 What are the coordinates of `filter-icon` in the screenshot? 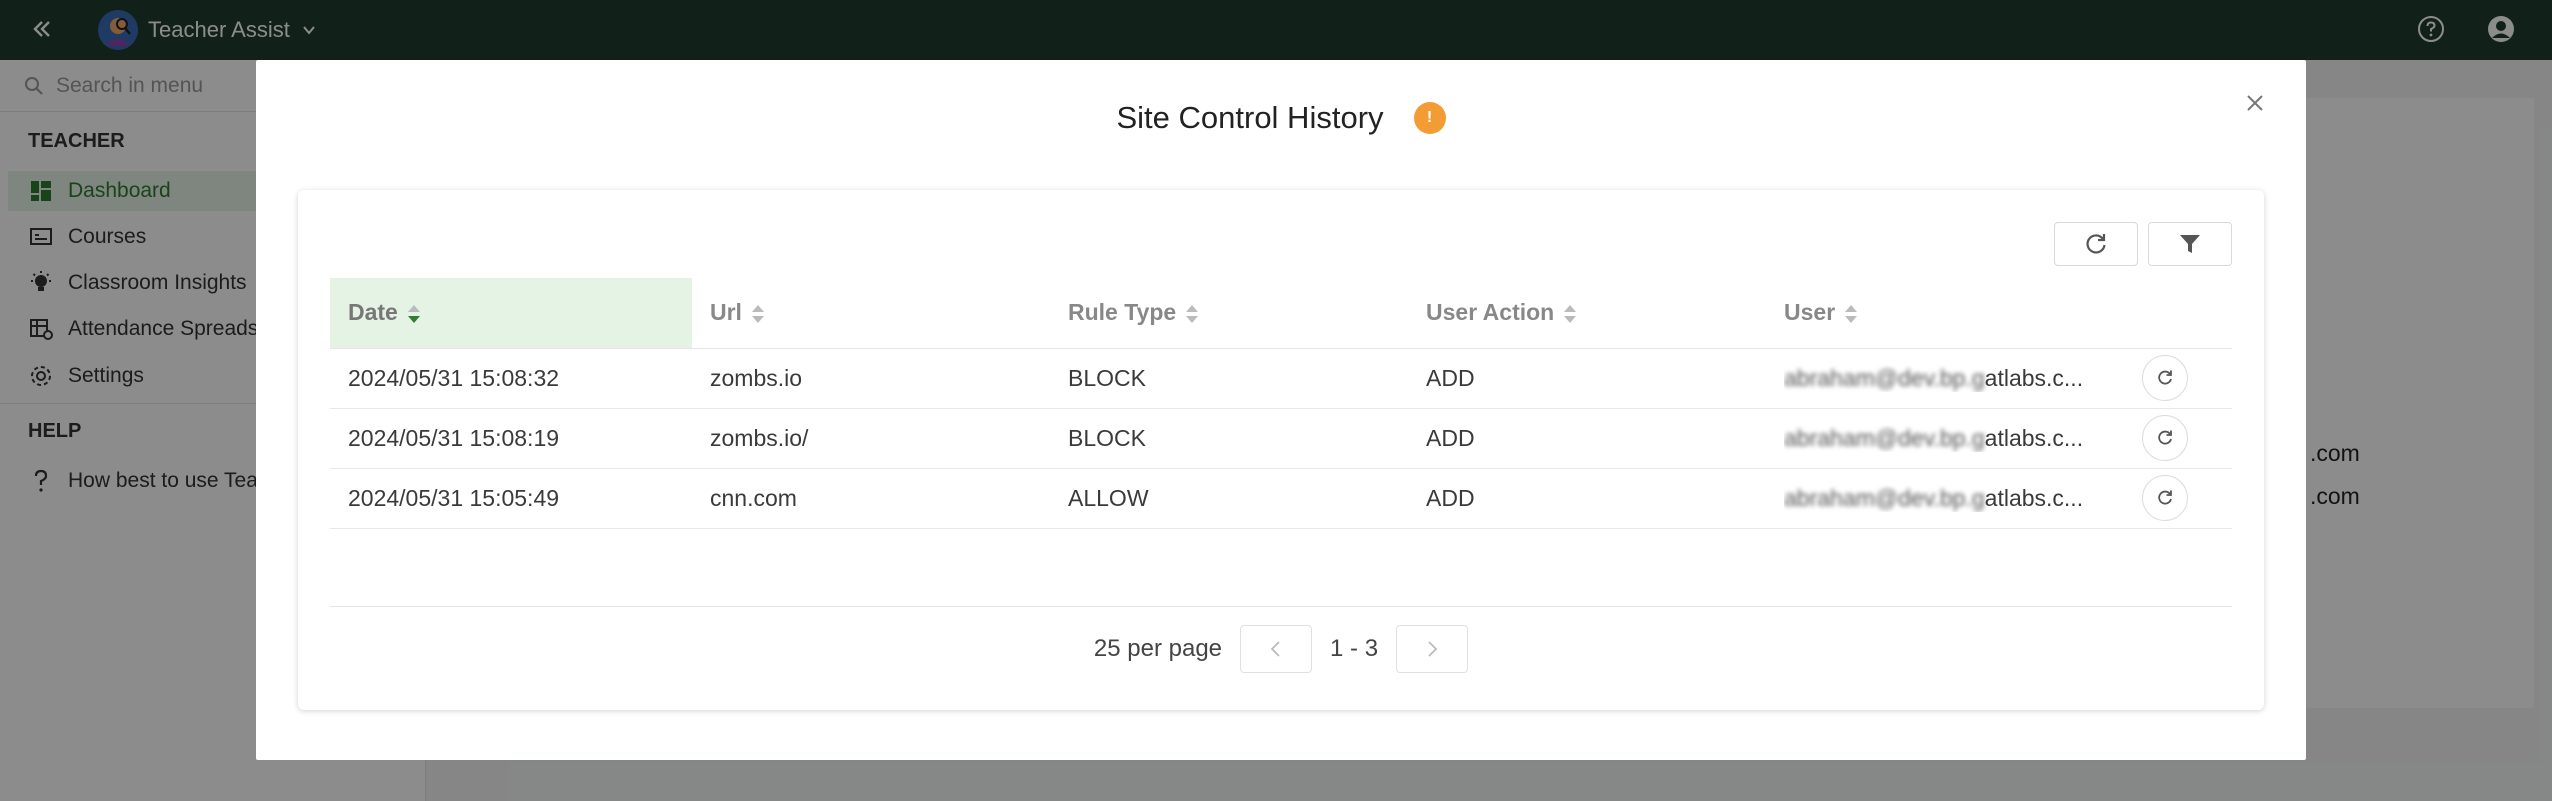 It's located at (2190, 244).